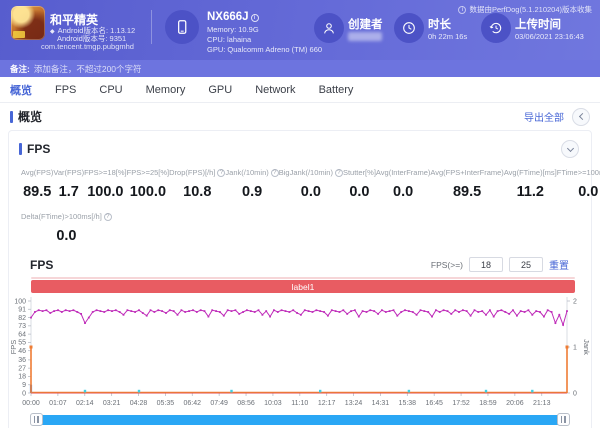  I want to click on info-icon: i, so click(462, 9).